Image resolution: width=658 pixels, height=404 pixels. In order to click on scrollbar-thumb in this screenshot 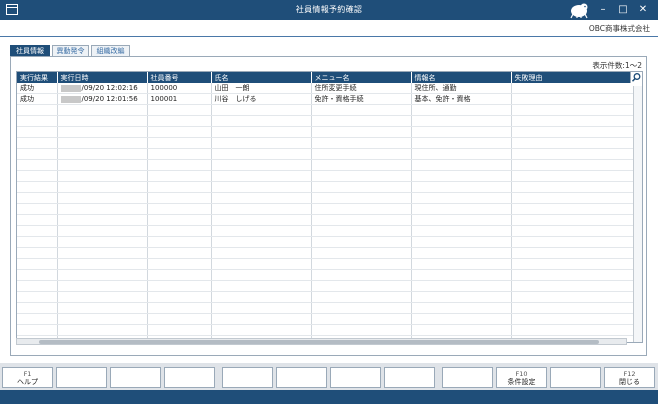, I will do `click(319, 342)`.